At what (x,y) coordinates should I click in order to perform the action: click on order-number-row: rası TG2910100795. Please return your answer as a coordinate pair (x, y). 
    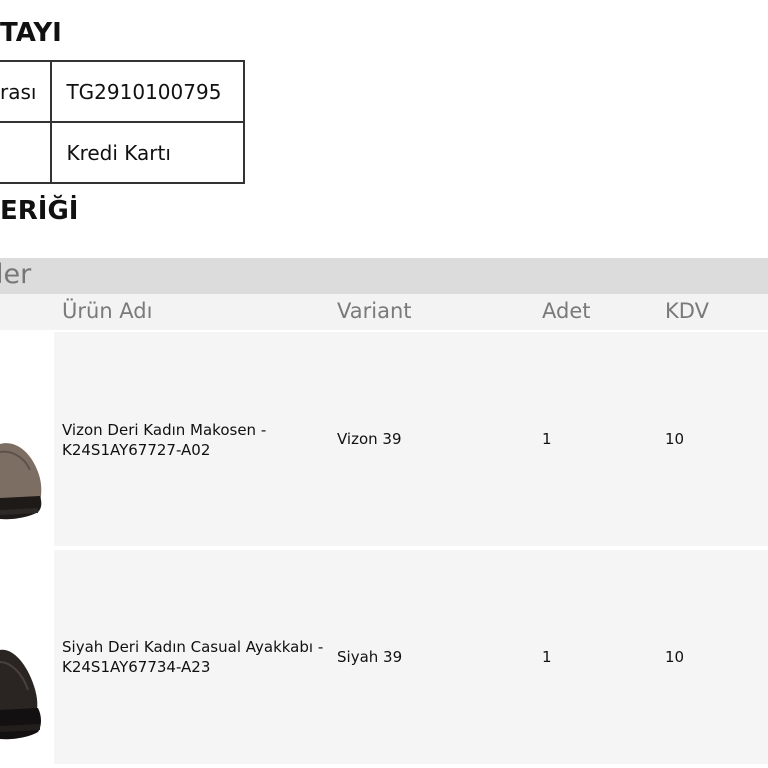
    Looking at the image, I should click on (123, 91).